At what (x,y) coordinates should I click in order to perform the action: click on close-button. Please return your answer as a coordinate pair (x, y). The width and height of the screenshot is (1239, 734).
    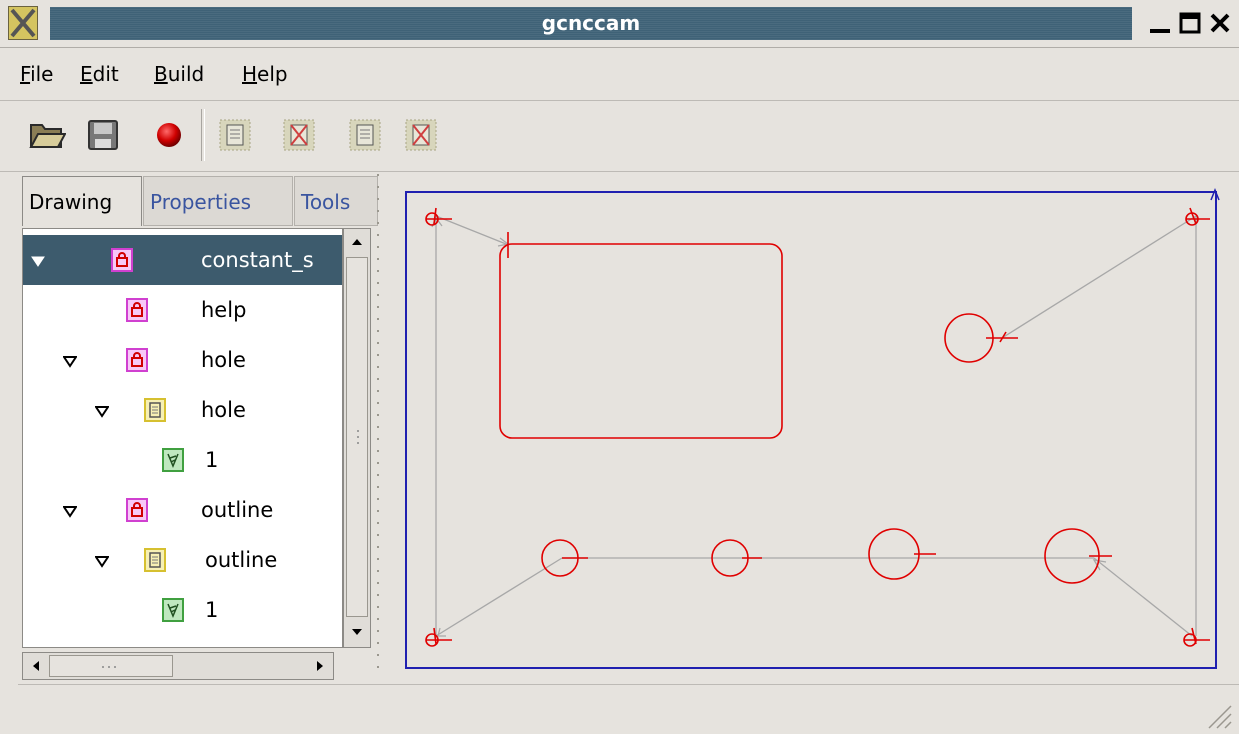
    Looking at the image, I should click on (1220, 23).